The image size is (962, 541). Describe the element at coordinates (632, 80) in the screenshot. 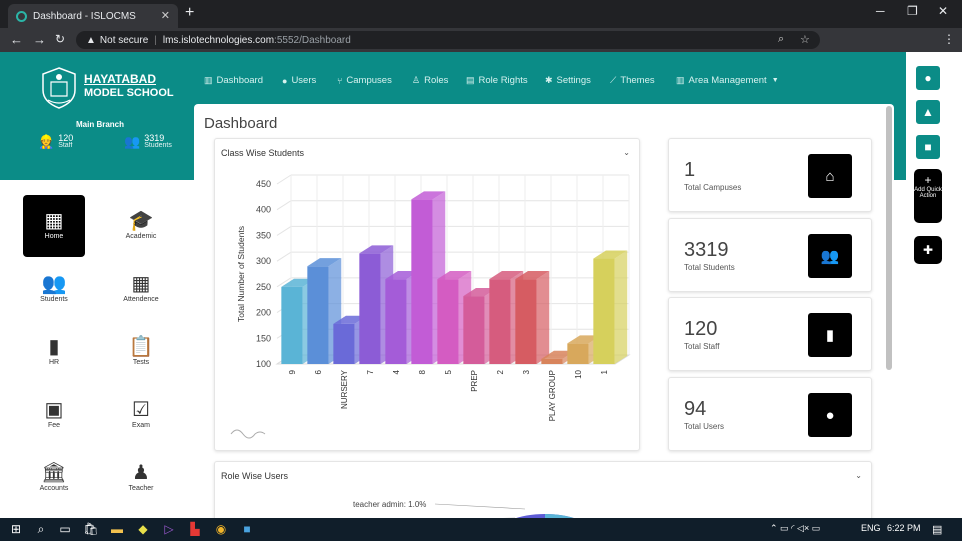

I see `menu-themes: ⟋ Themes` at that location.